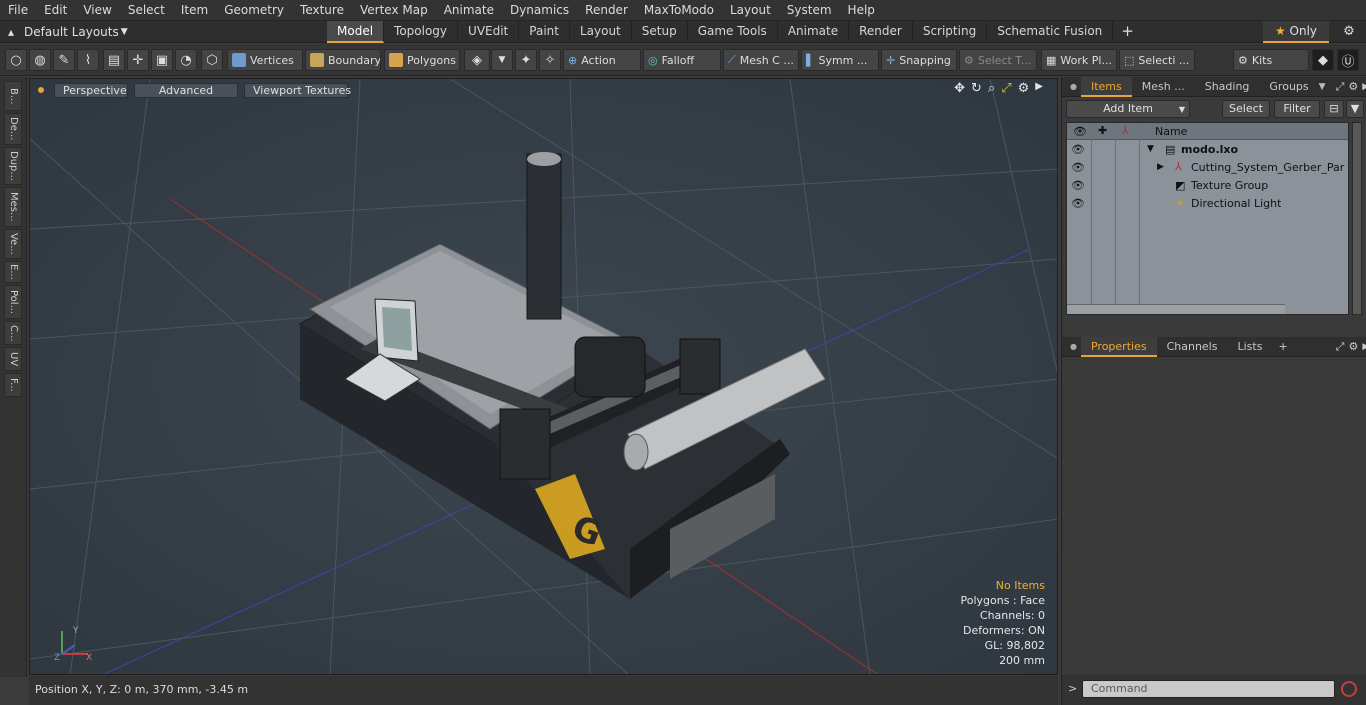 Image resolution: width=1366 pixels, height=705 pixels. What do you see at coordinates (544, 32) in the screenshot?
I see `tab-paint: Paint` at bounding box center [544, 32].